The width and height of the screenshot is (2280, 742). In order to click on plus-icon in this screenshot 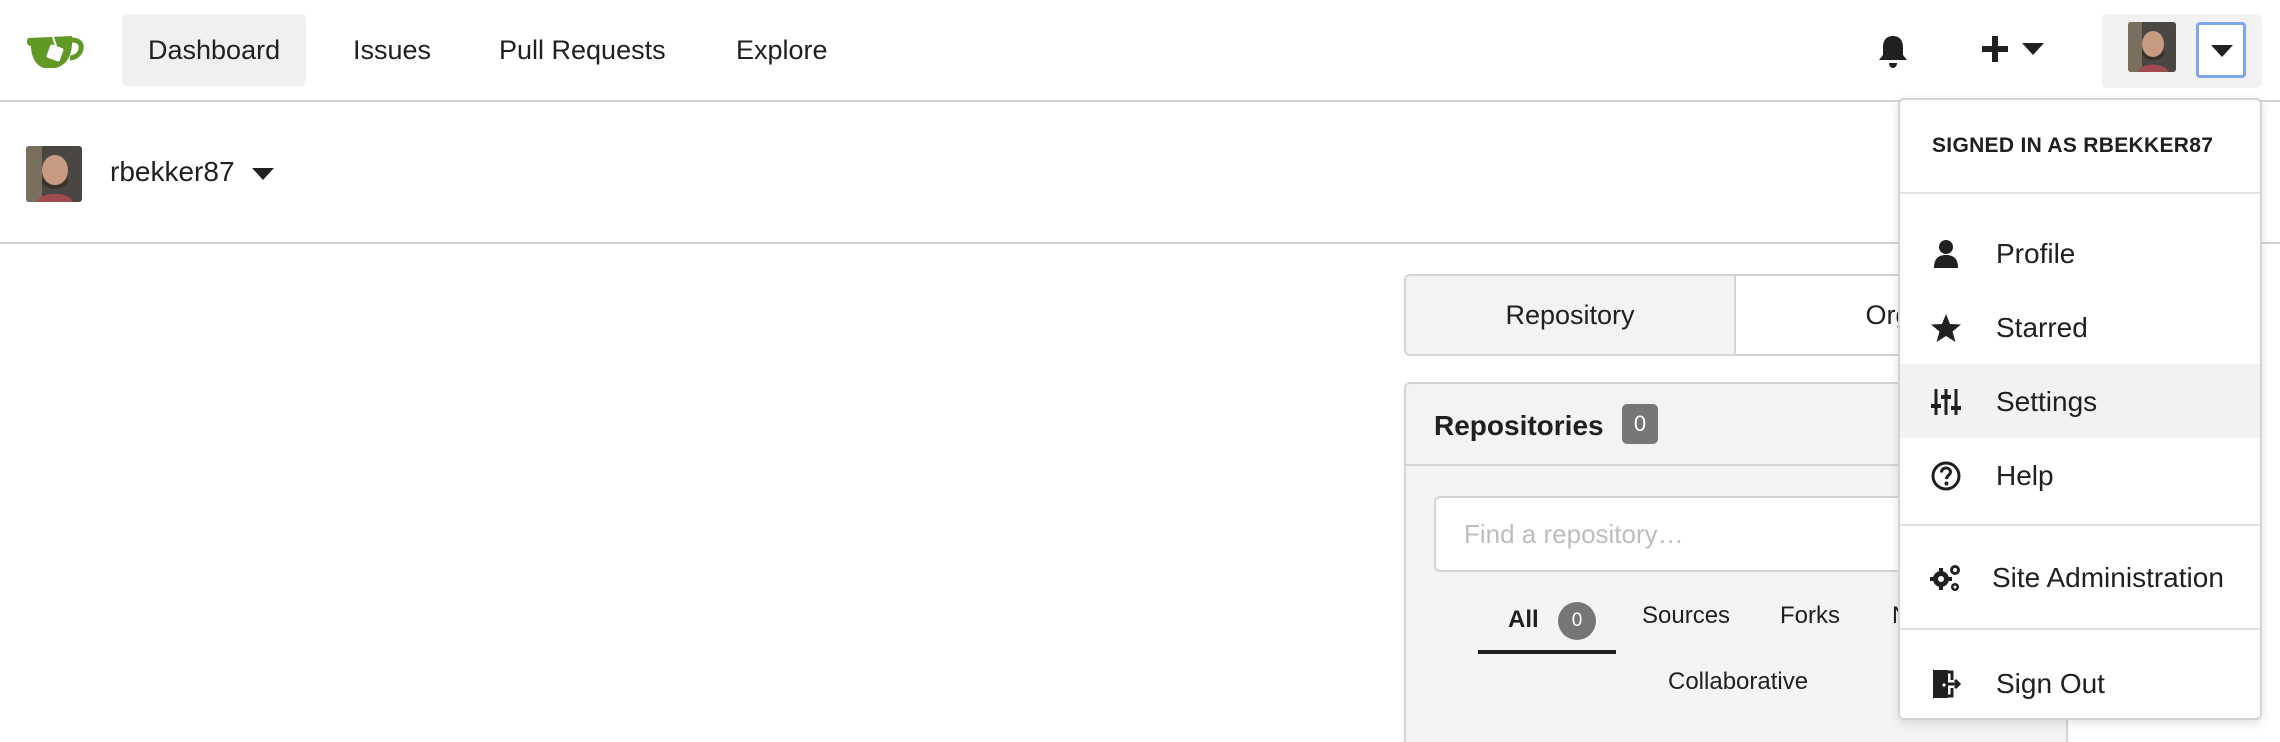, I will do `click(1995, 49)`.